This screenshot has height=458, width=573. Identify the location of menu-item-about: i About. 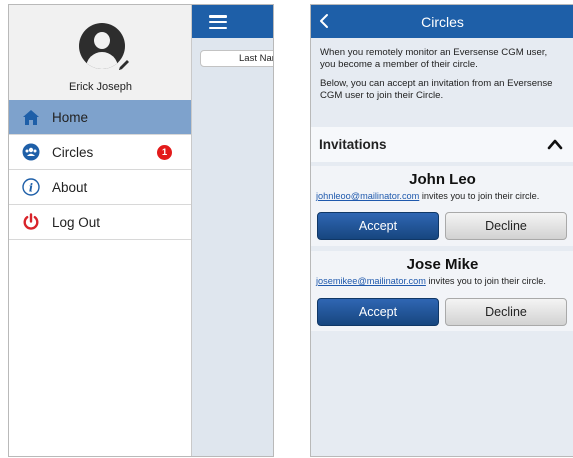
(100, 187).